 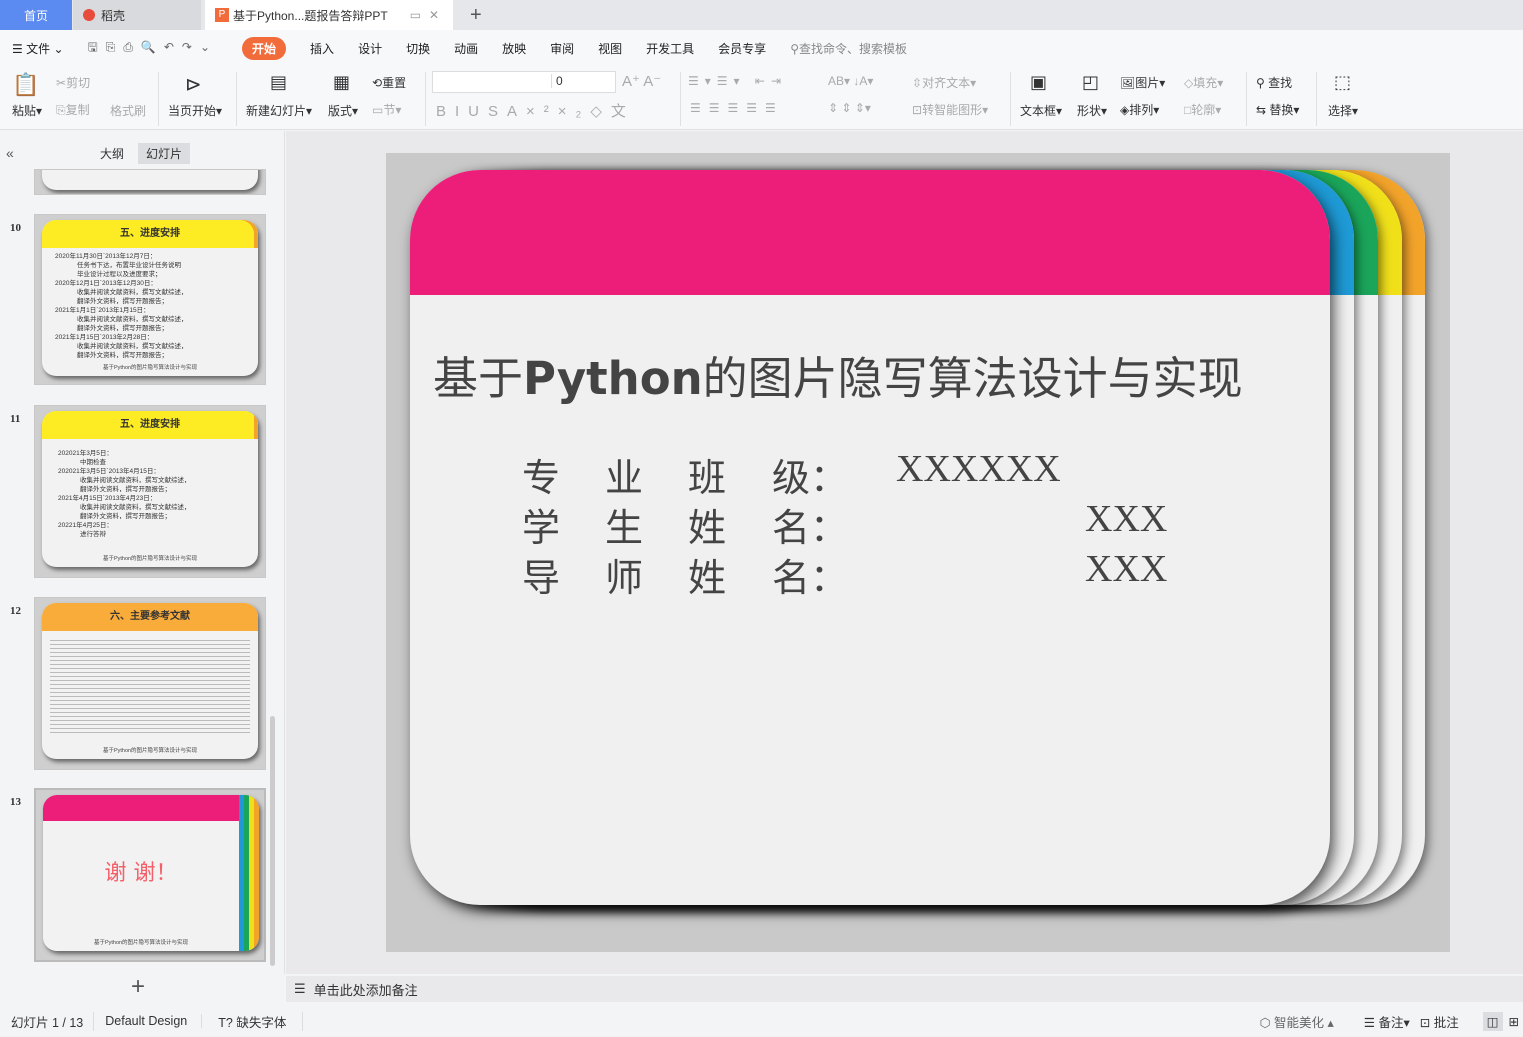 What do you see at coordinates (1092, 110) in the screenshot?
I see `shape-button: 形状▾` at bounding box center [1092, 110].